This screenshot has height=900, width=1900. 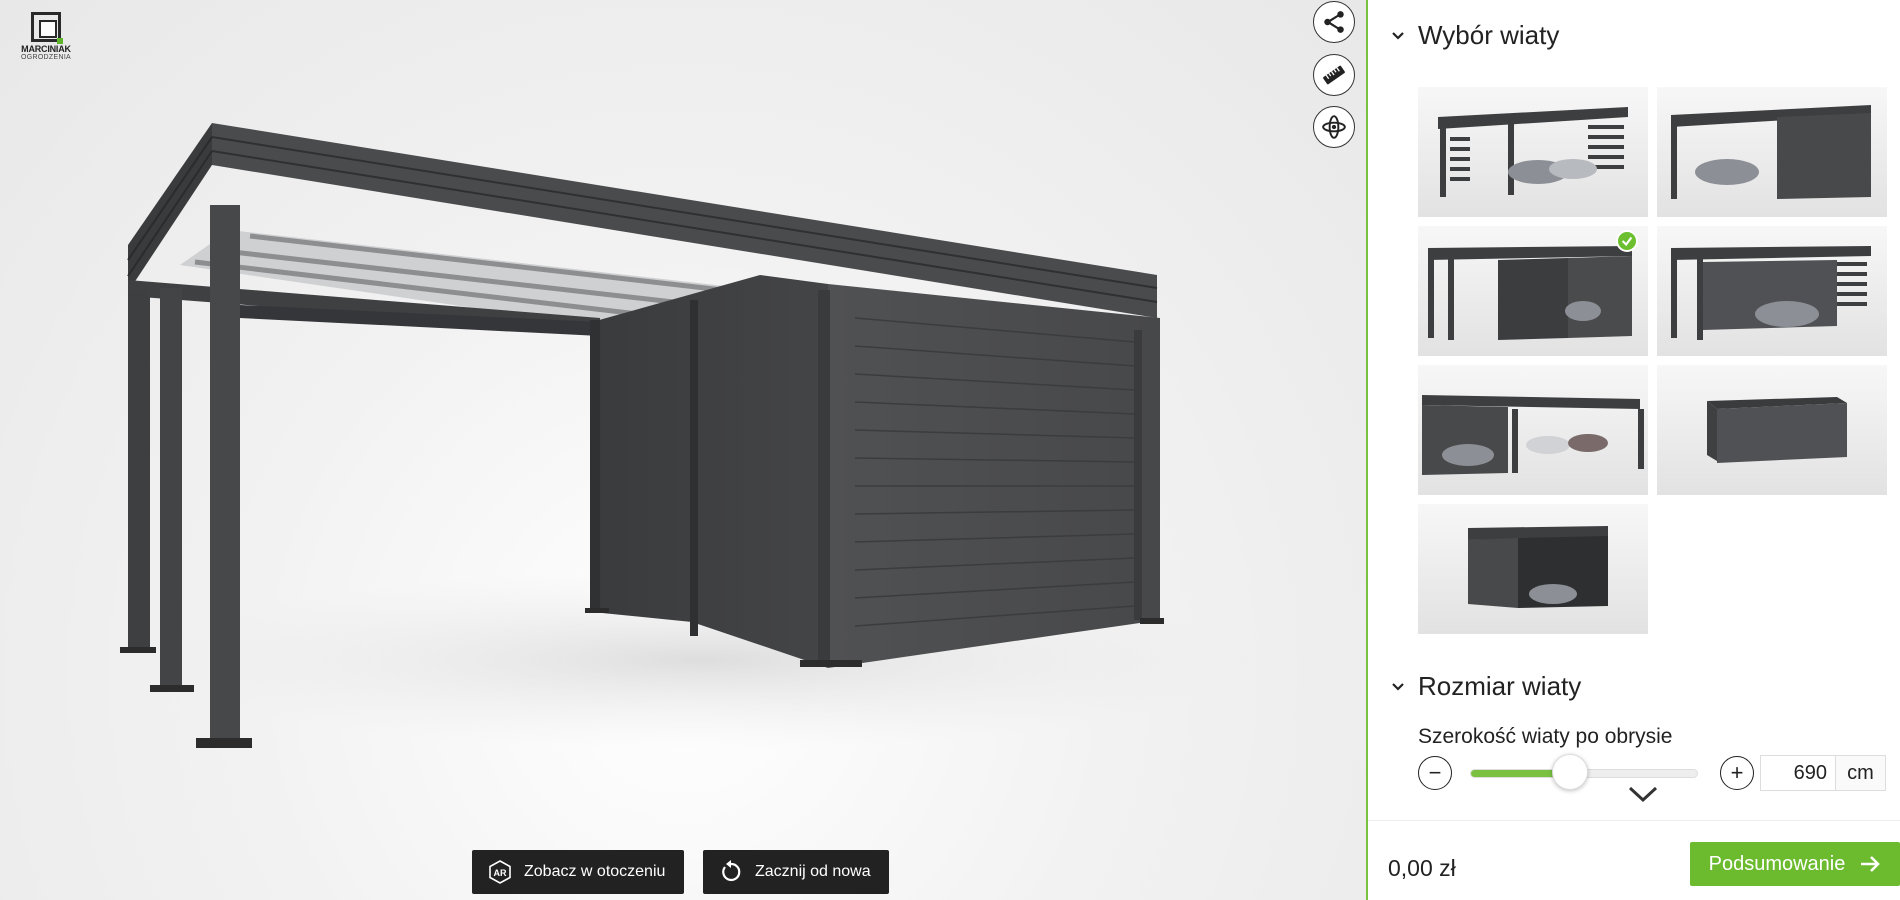 I want to click on arrow-right-icon, so click(x=1871, y=864).